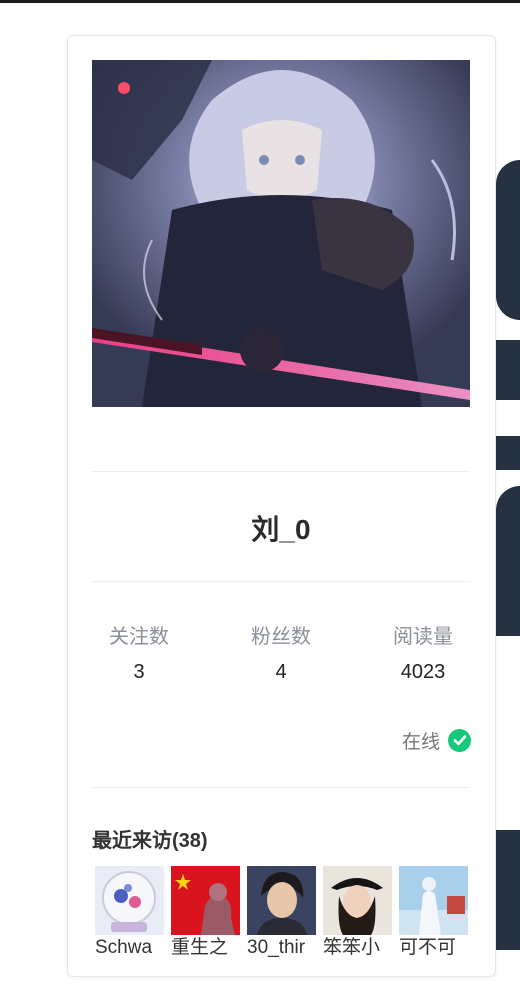  I want to click on recent-visits-title: 最近来访(38), so click(150, 841).